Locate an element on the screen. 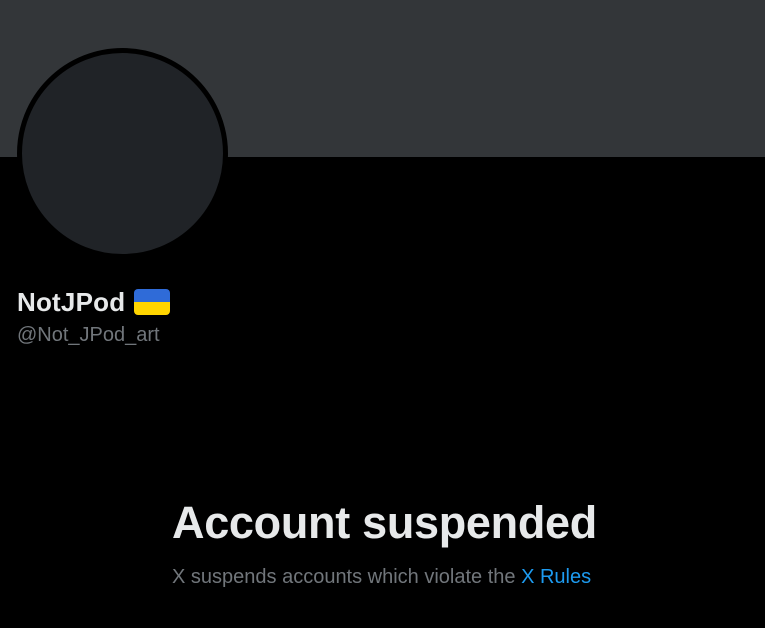 This screenshot has height=628, width=765. flag-bottom-stripe is located at coordinates (152, 308).